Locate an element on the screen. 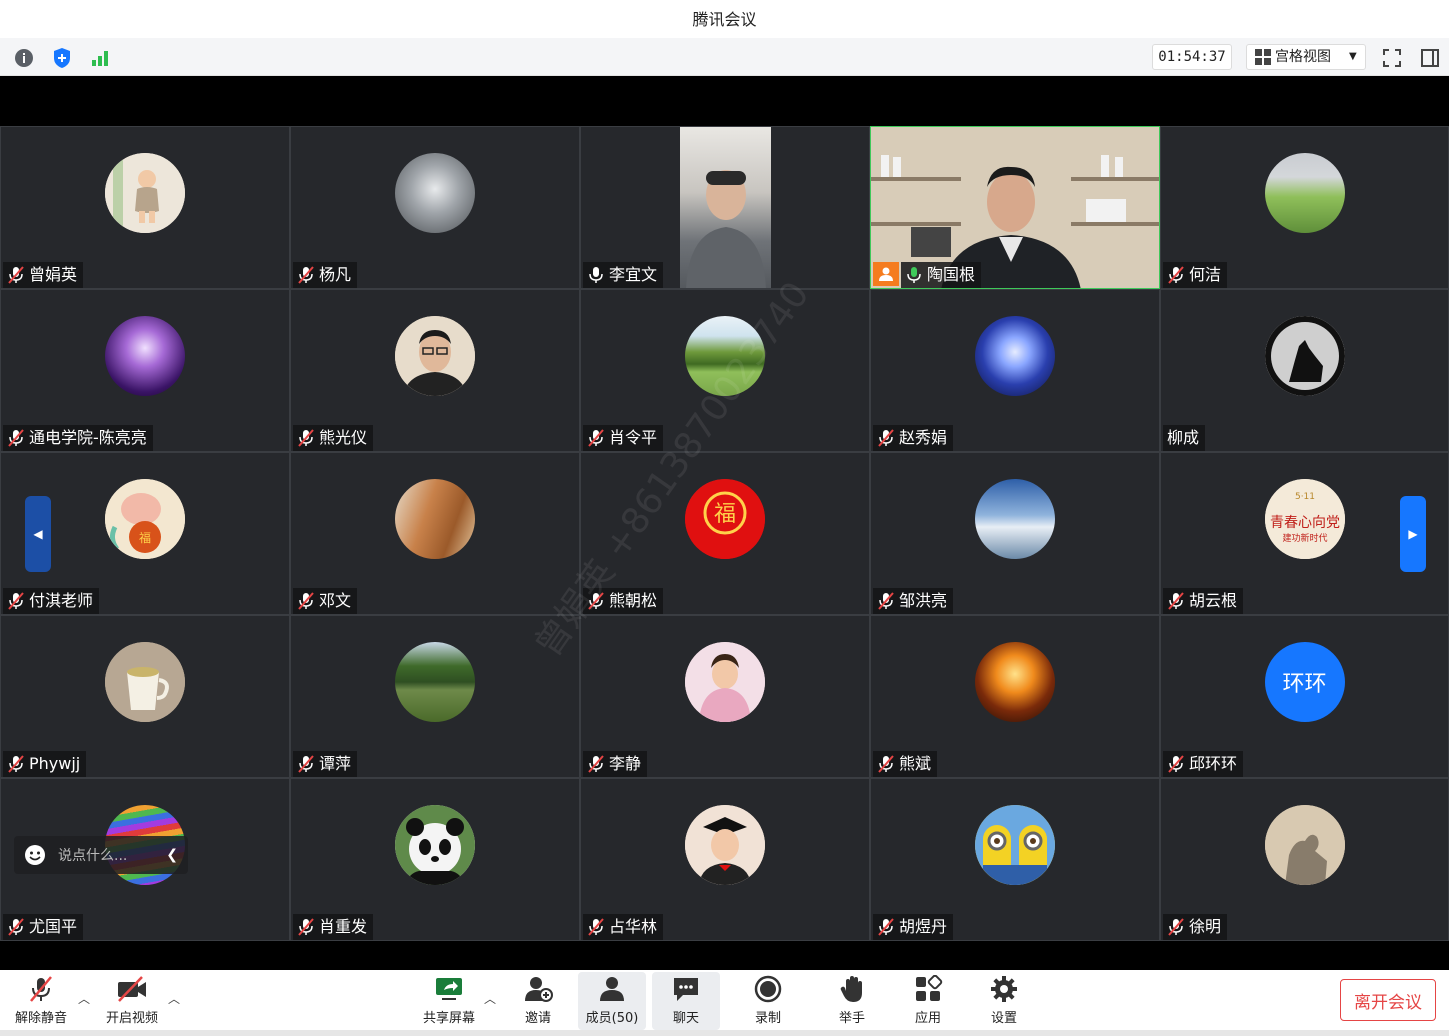  settings-button: 设置 is located at coordinates (1004, 1001).